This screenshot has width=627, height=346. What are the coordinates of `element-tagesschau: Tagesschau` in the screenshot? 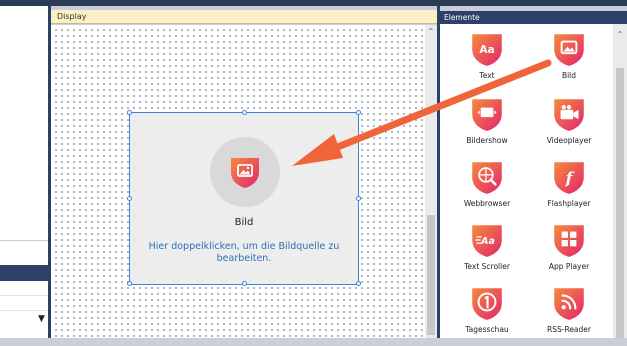 It's located at (487, 315).